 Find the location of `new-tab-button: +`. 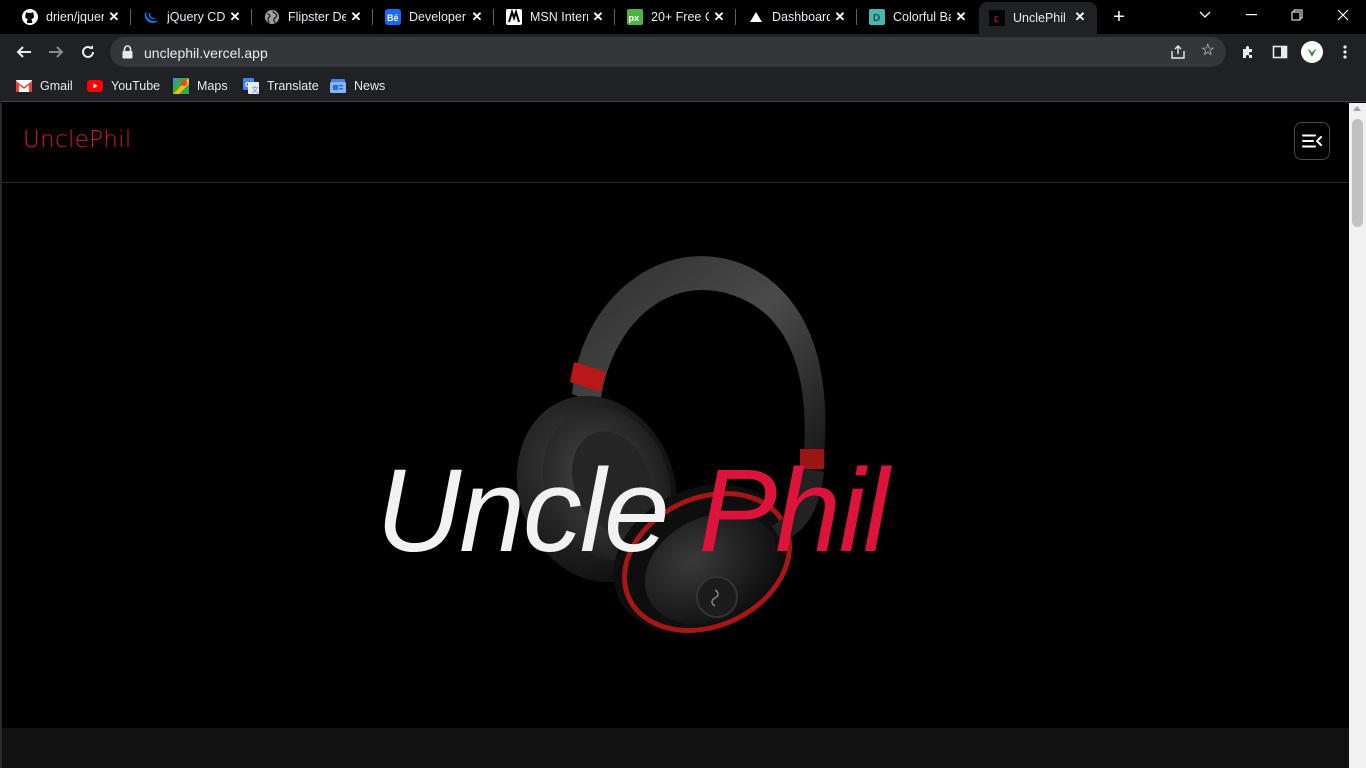

new-tab-button: + is located at coordinates (1119, 17).